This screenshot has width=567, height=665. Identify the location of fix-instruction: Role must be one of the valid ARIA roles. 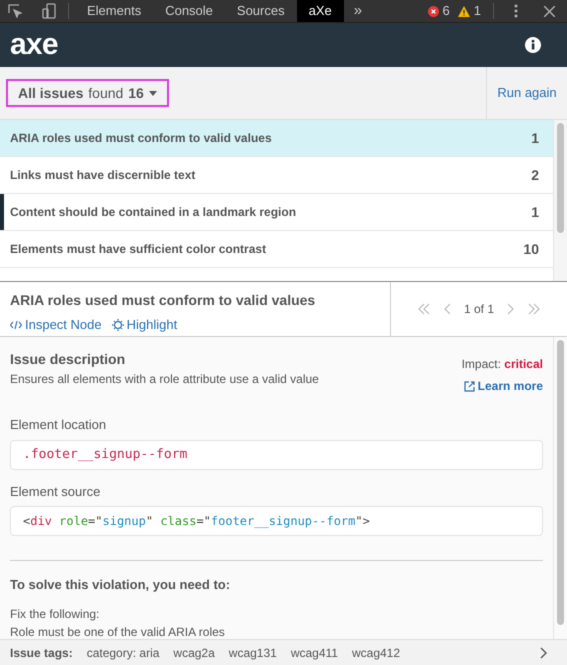
(118, 631).